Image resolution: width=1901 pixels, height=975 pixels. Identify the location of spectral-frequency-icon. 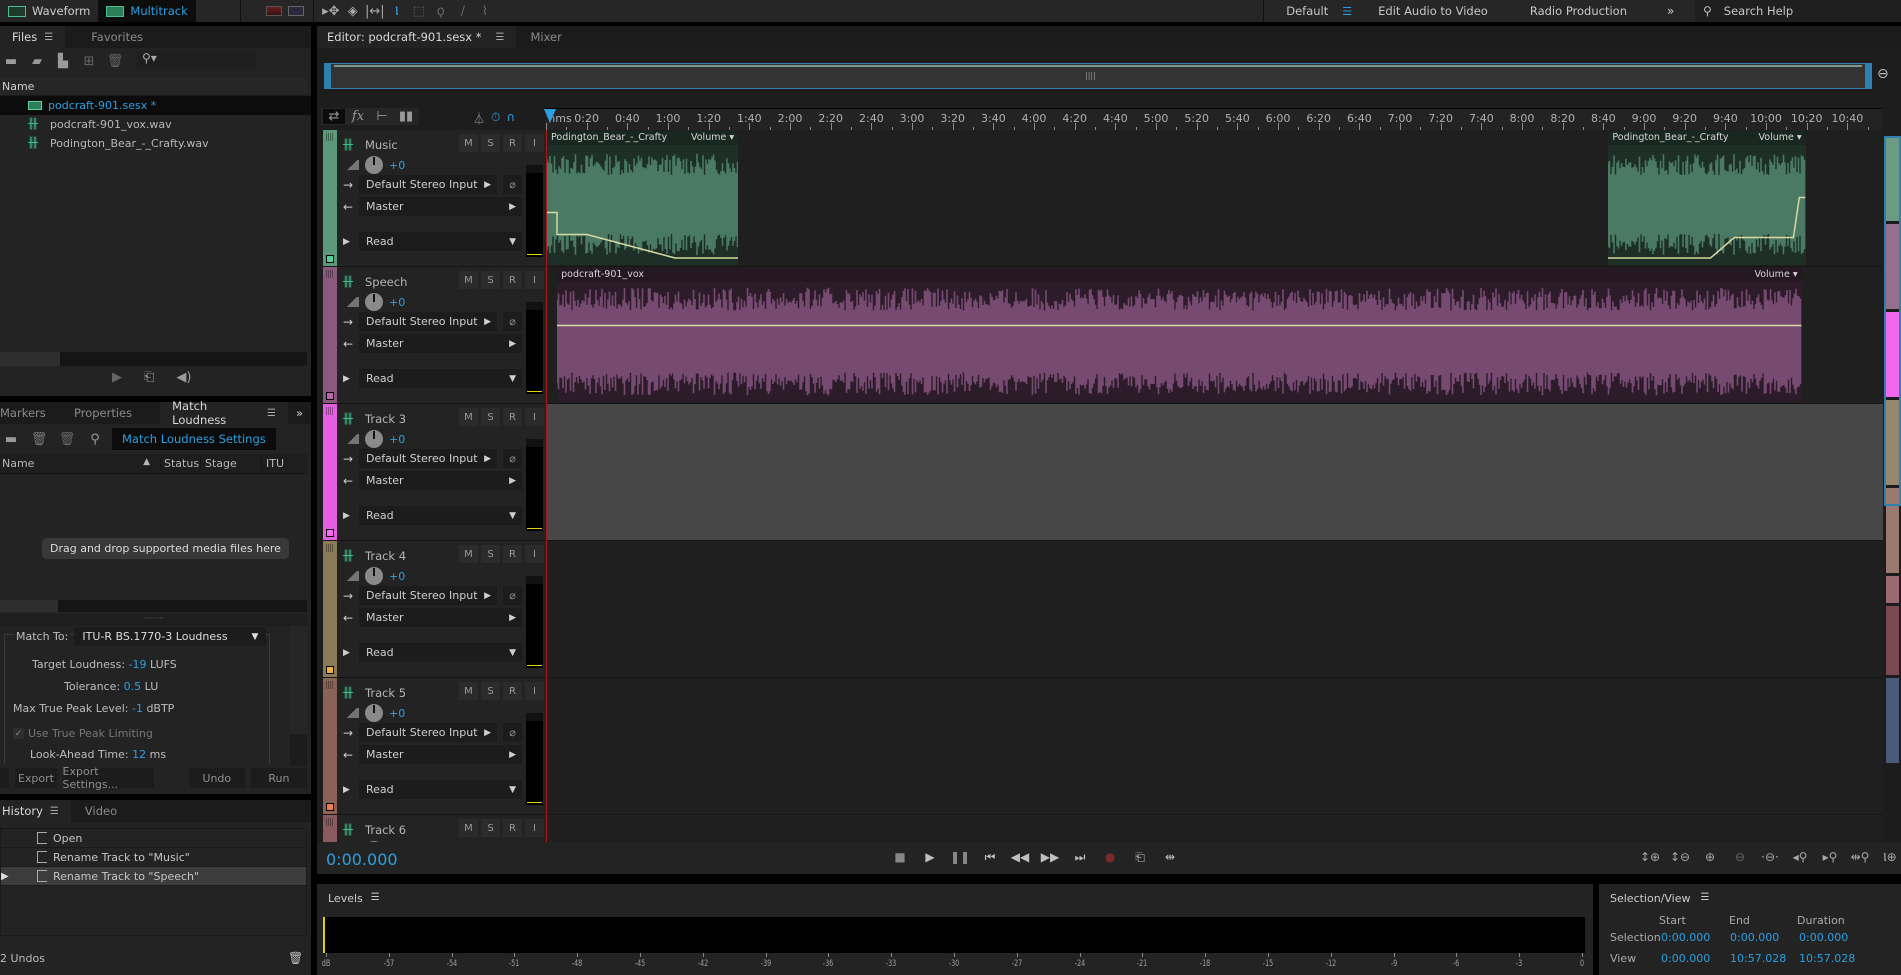
(274, 11).